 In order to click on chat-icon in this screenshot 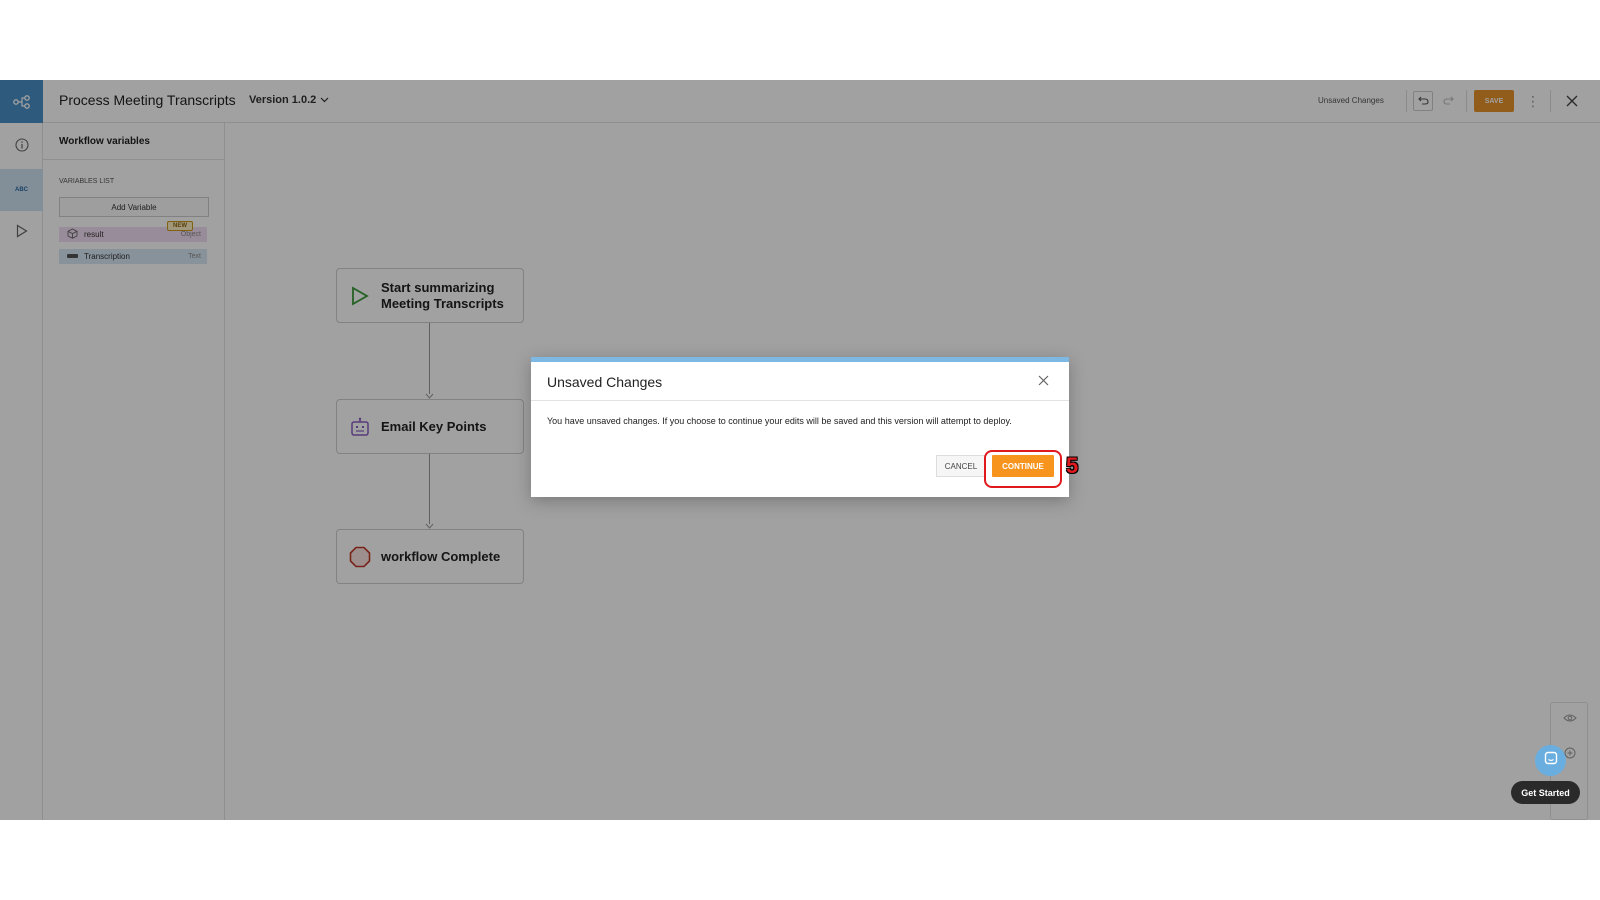, I will do `click(1551, 760)`.